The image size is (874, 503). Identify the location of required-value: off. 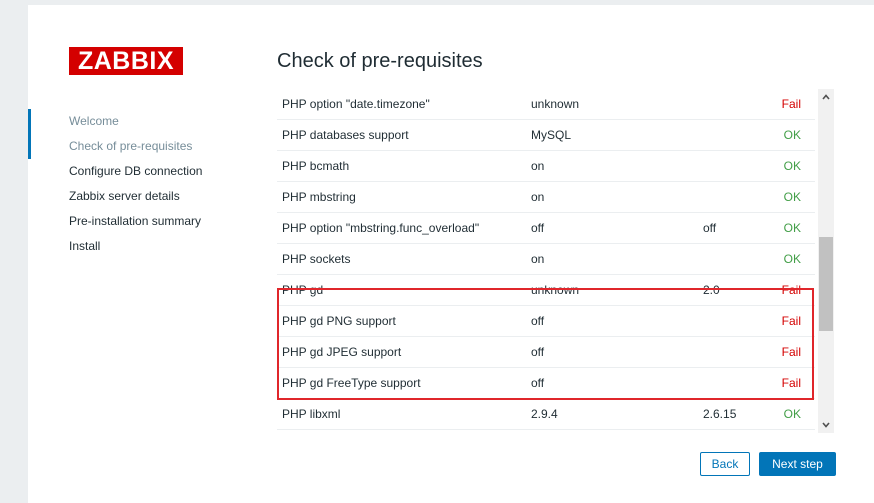
(739, 228).